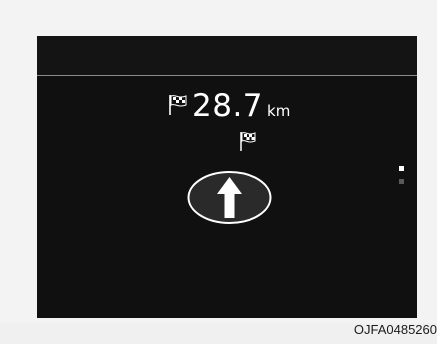 The height and width of the screenshot is (344, 437). I want to click on distance-value: 28.7, so click(228, 106).